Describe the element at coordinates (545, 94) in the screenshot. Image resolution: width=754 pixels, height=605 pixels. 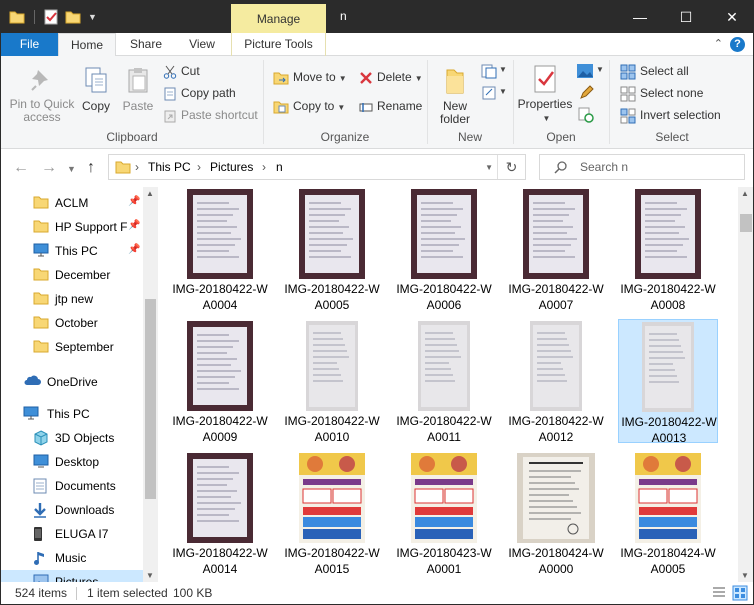
I see `properties-button: Properties ▼` at that location.